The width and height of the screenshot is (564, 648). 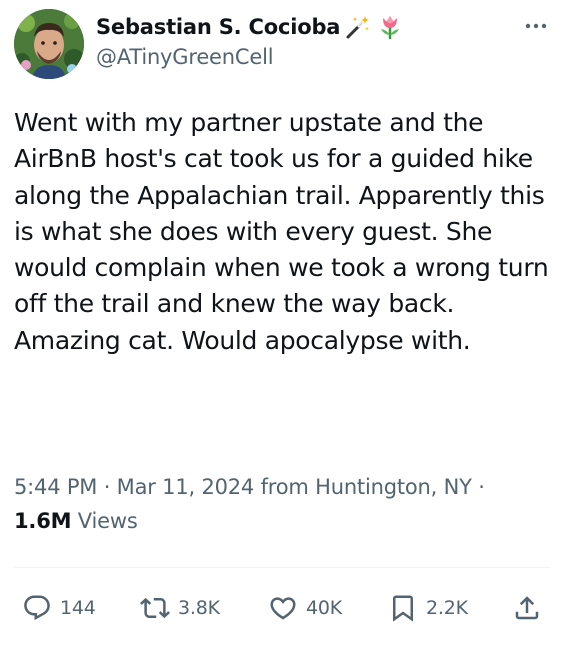 What do you see at coordinates (324, 608) in the screenshot?
I see `like-count: 40K` at bounding box center [324, 608].